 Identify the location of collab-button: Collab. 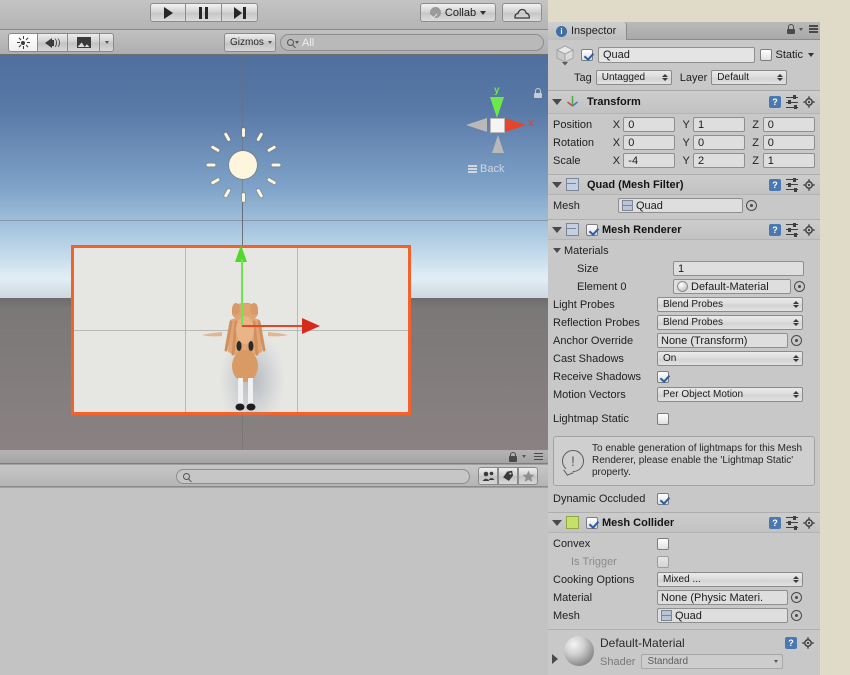
(458, 12).